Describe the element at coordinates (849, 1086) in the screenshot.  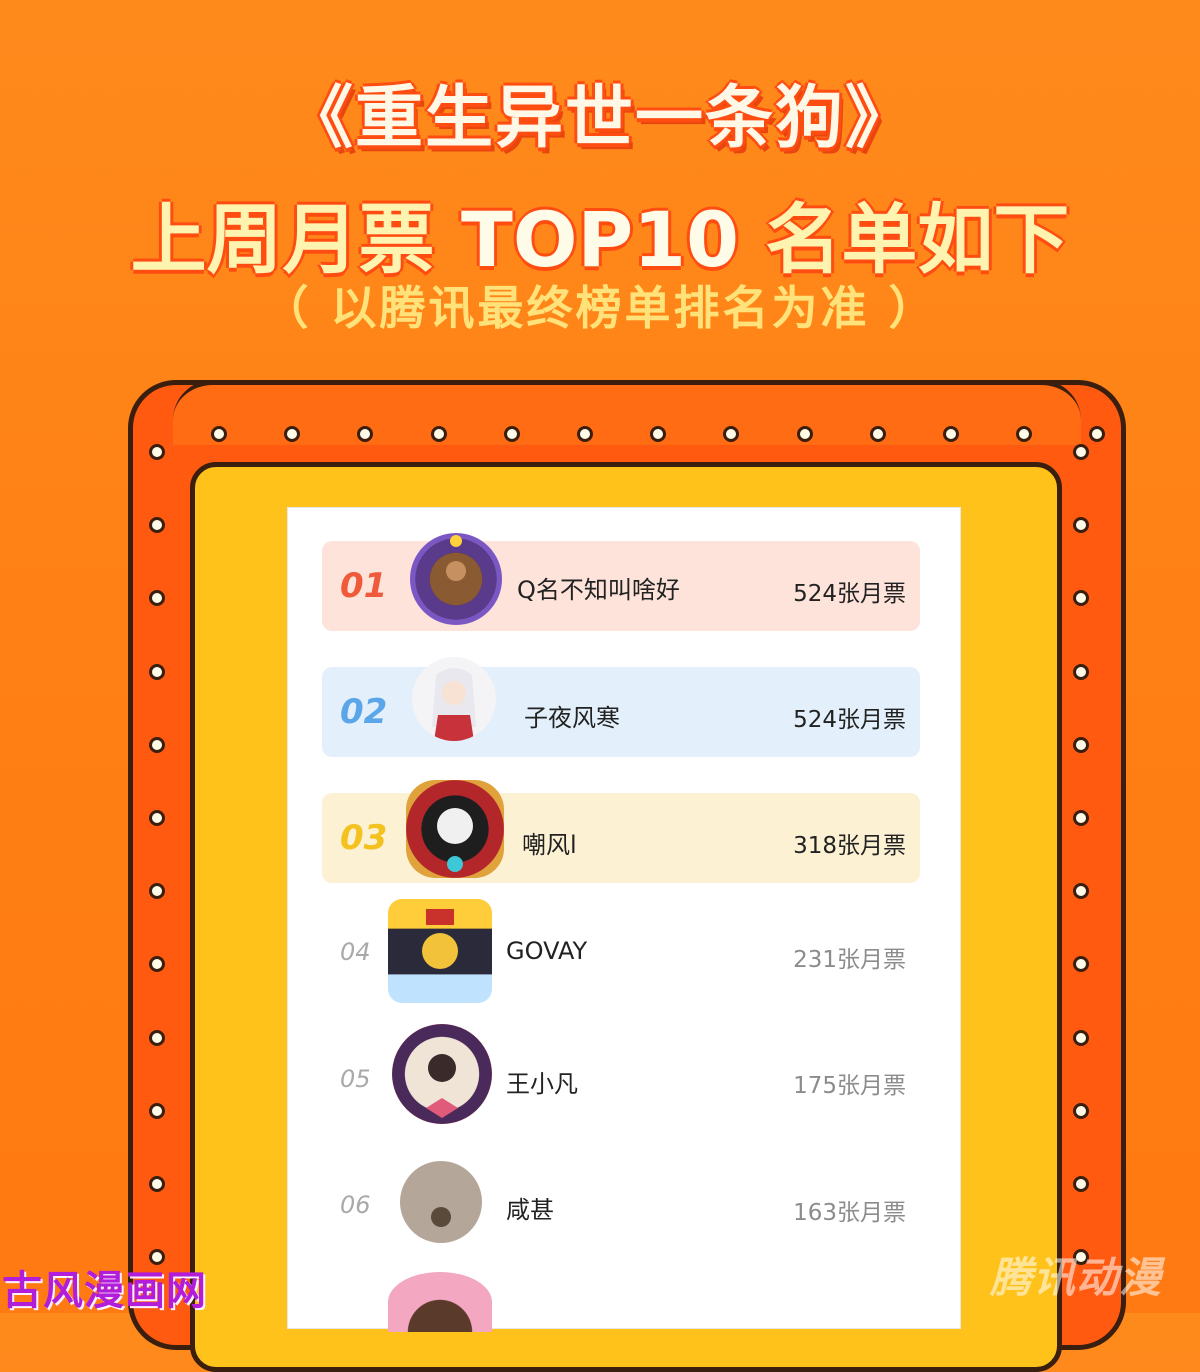
I see `vote-count: 175张月票` at that location.